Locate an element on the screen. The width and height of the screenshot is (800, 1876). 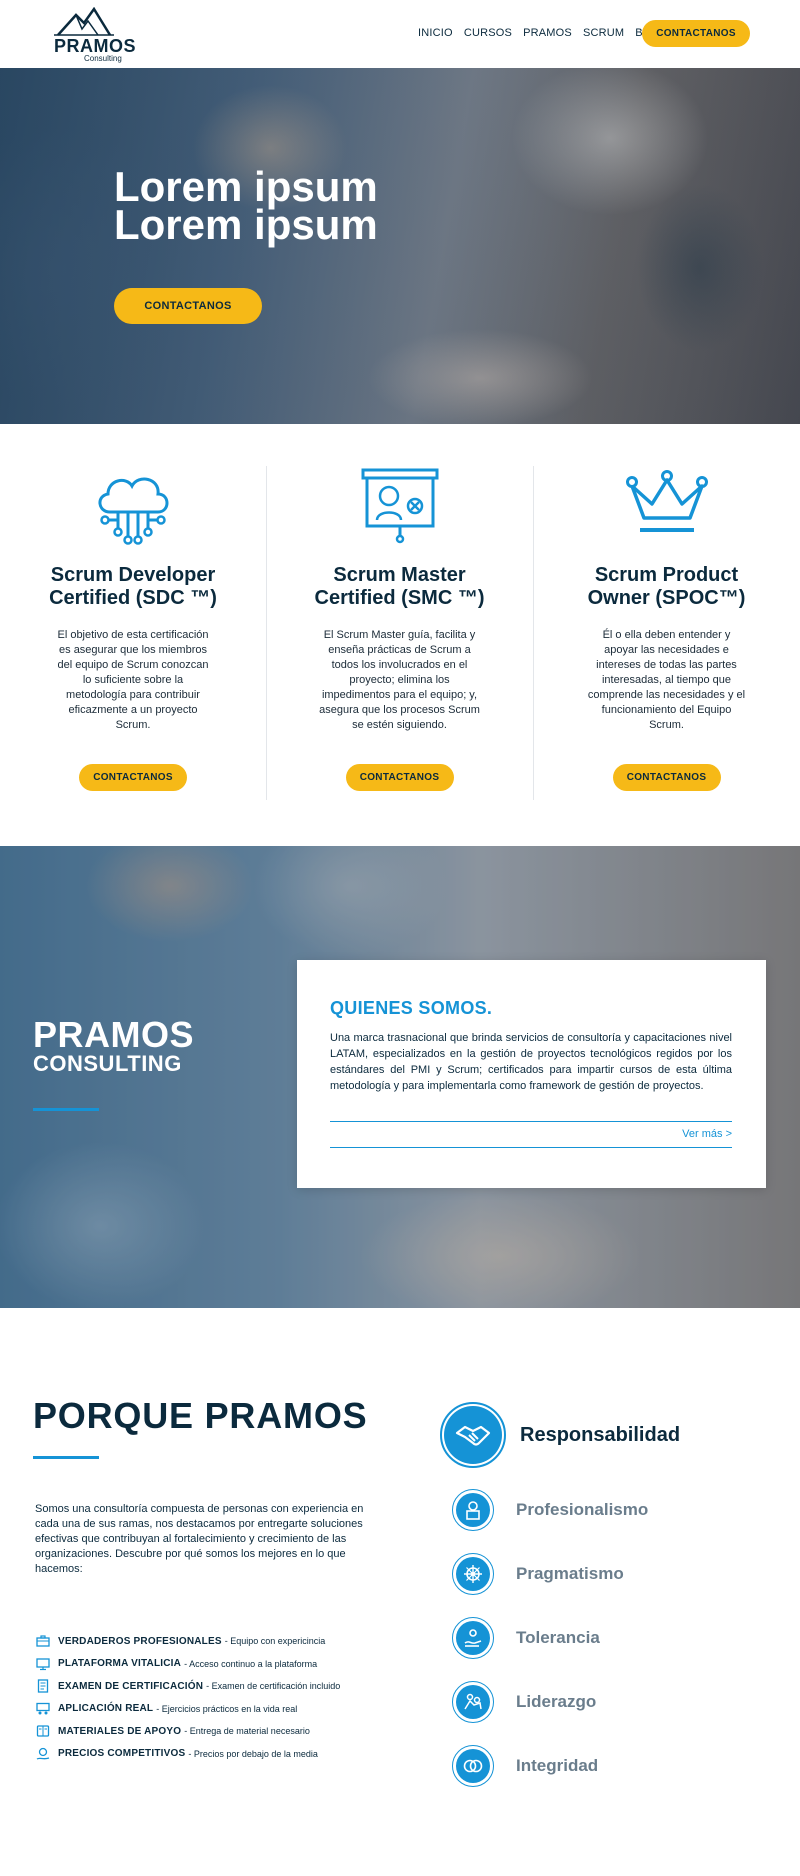
cert-title: Scrum Product Owner (SPOC™) is located at coordinates (666, 587).